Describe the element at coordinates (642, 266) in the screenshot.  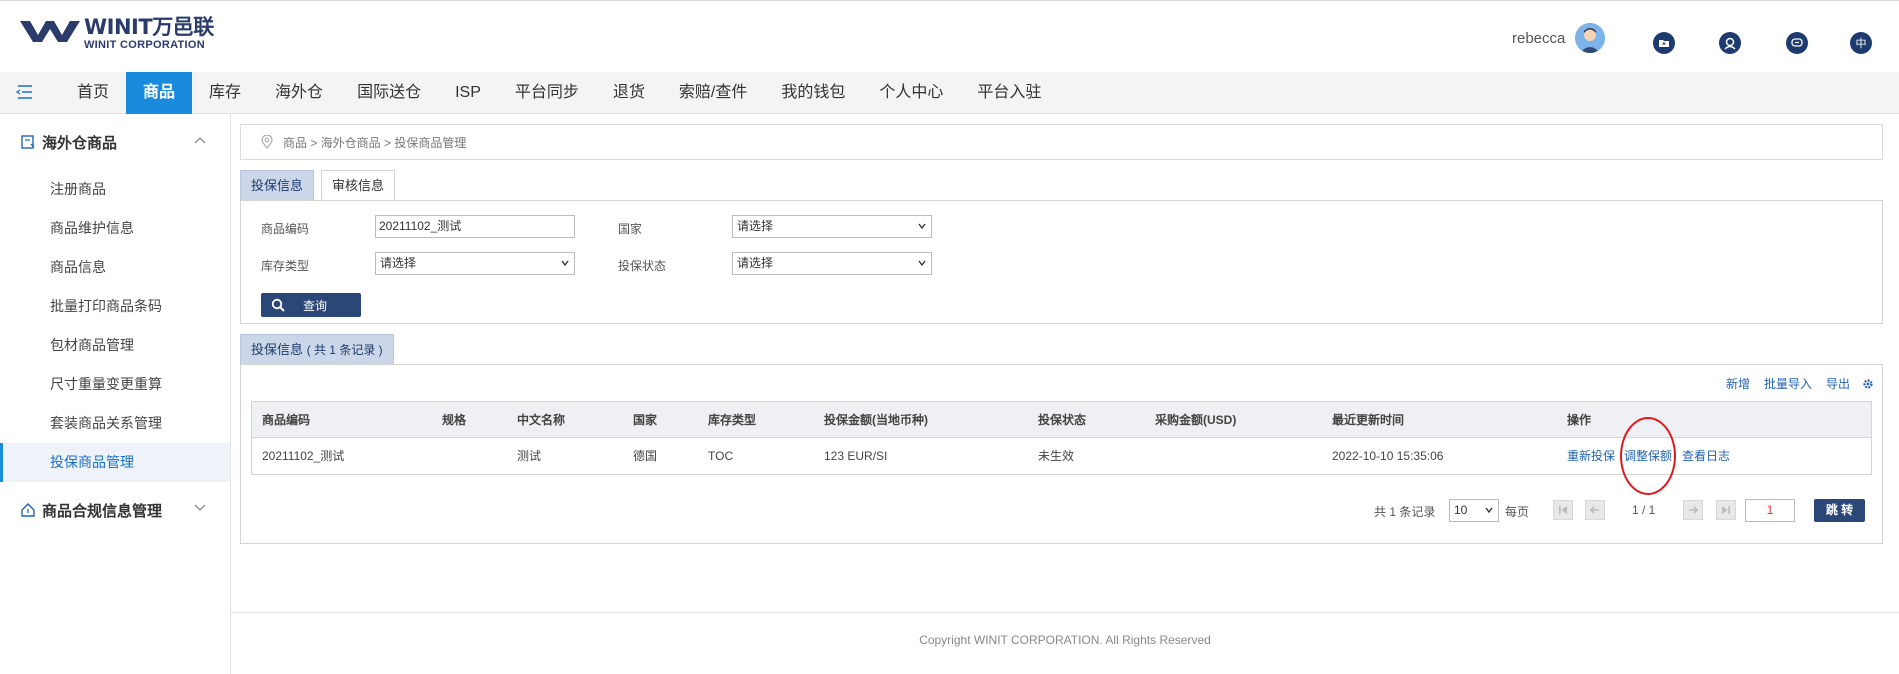
I see `insure-status-label: 投保状态` at that location.